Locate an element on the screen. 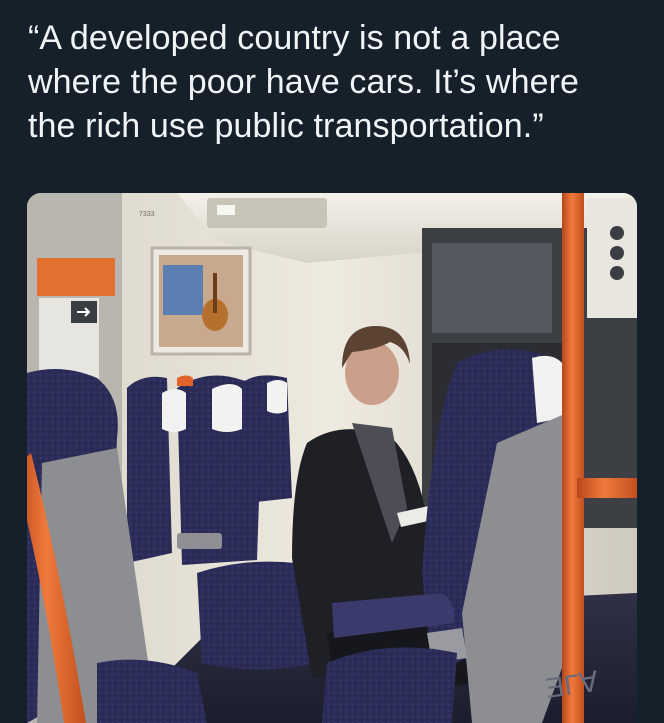 This screenshot has height=723, width=664. seat-cushion-front is located at coordinates (389, 685).